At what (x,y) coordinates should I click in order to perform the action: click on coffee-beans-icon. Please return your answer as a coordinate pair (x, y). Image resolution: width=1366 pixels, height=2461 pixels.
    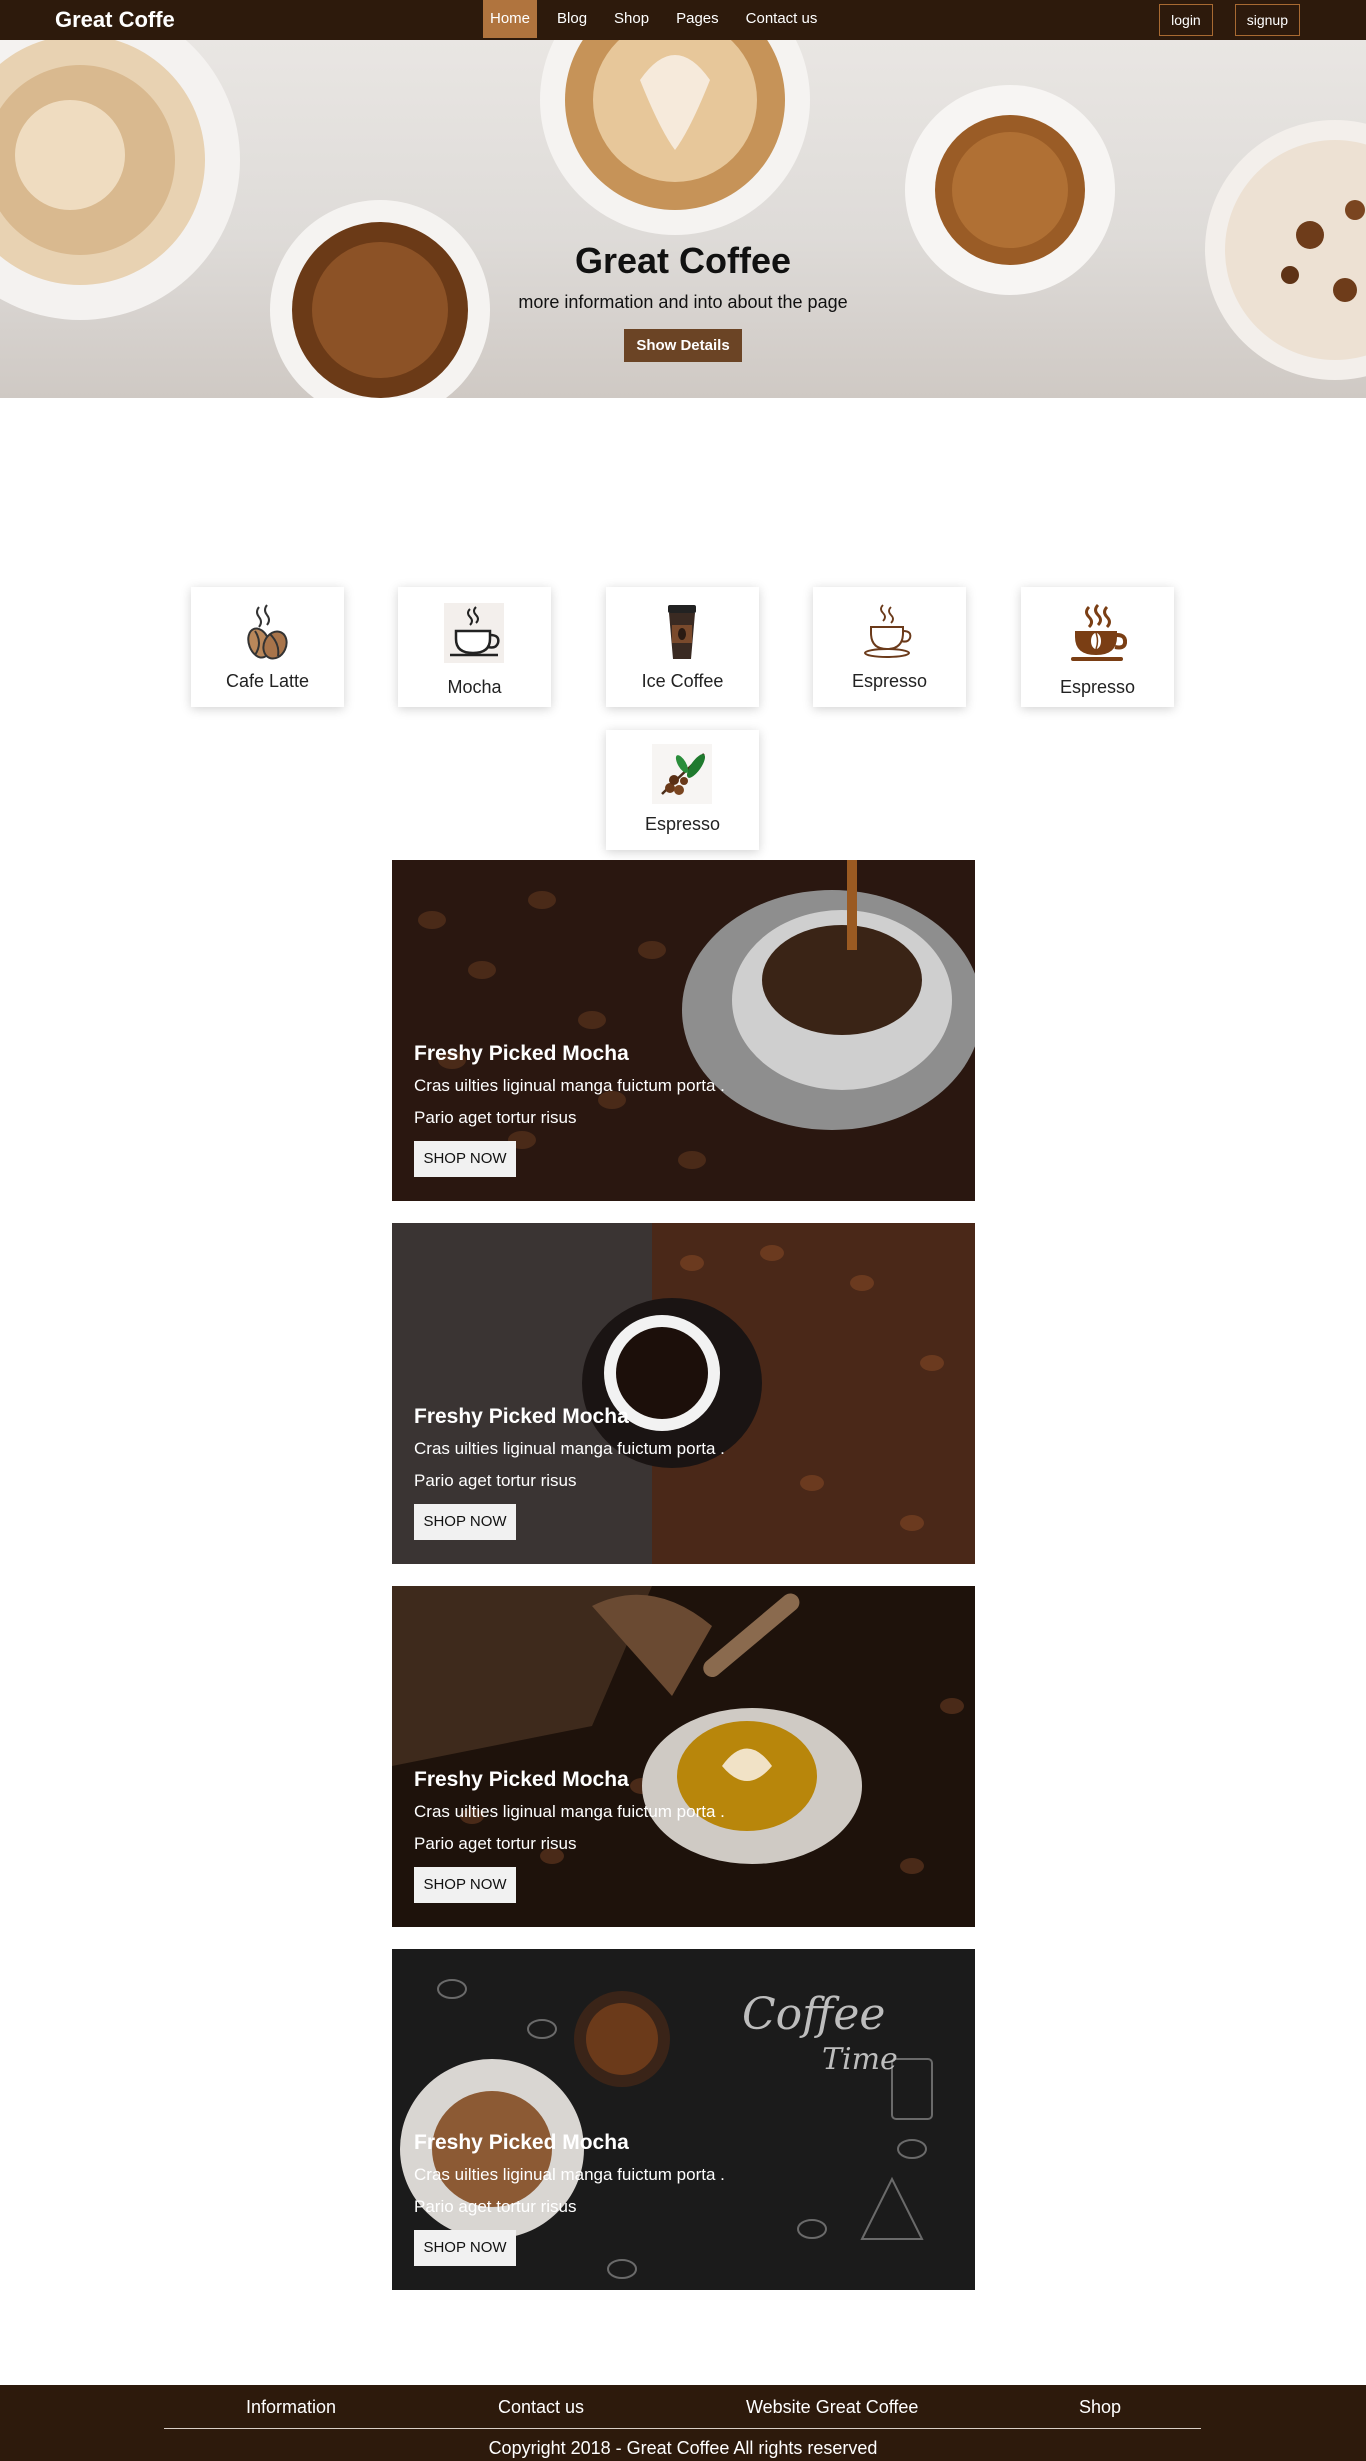
    Looking at the image, I should click on (267, 632).